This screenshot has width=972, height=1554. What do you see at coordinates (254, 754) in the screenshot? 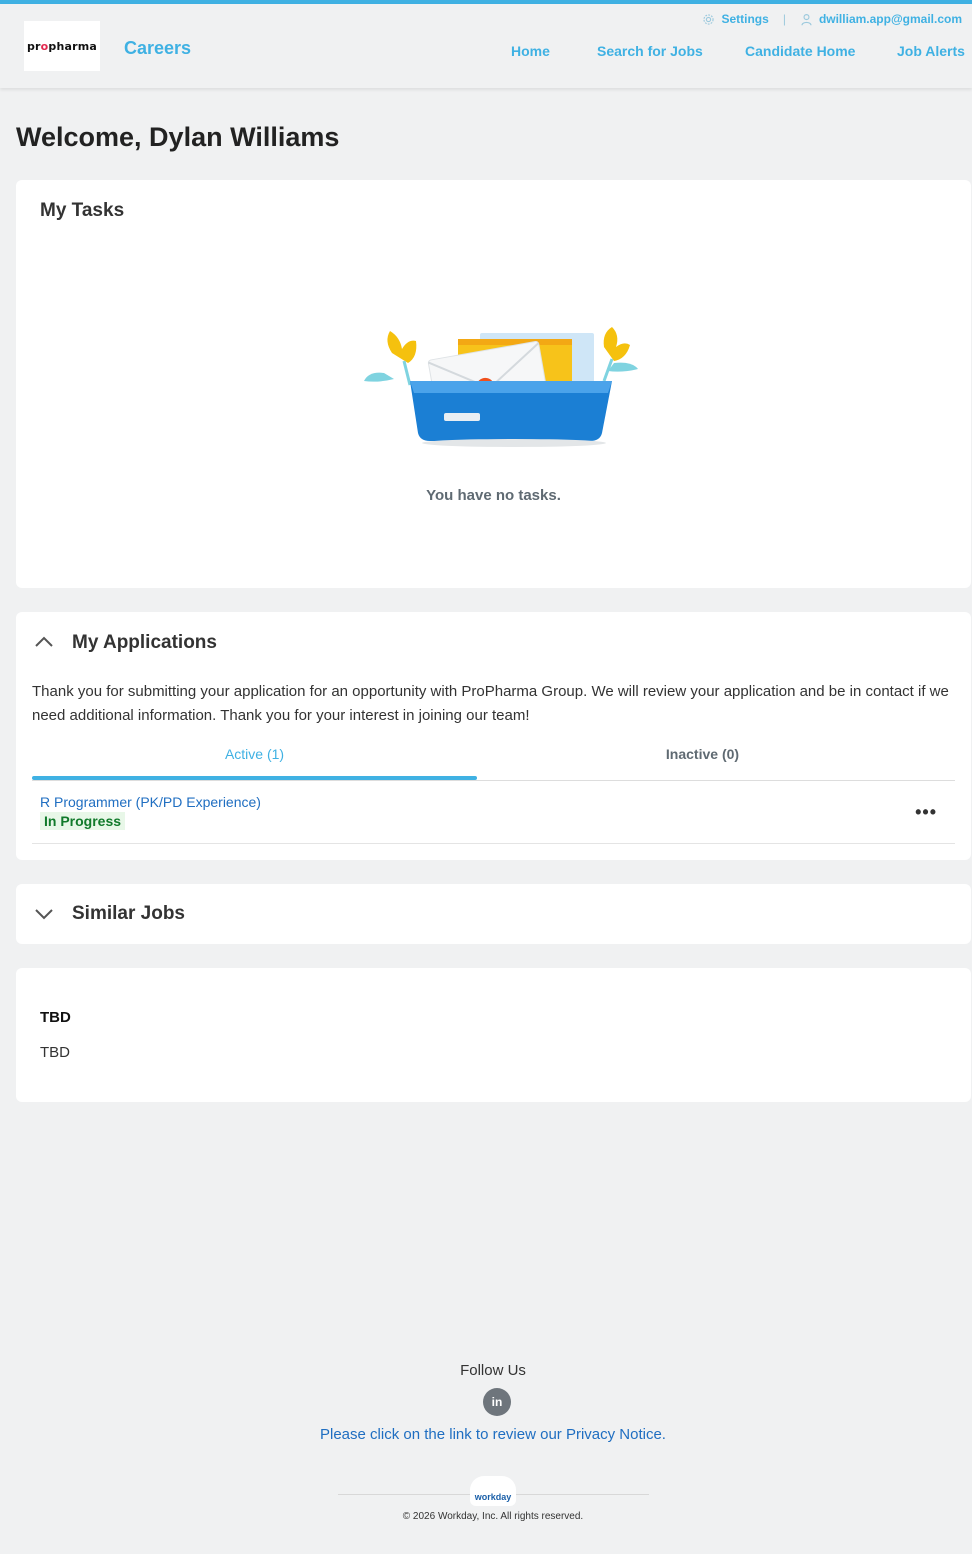
I see `tab-active: Active (1)` at bounding box center [254, 754].